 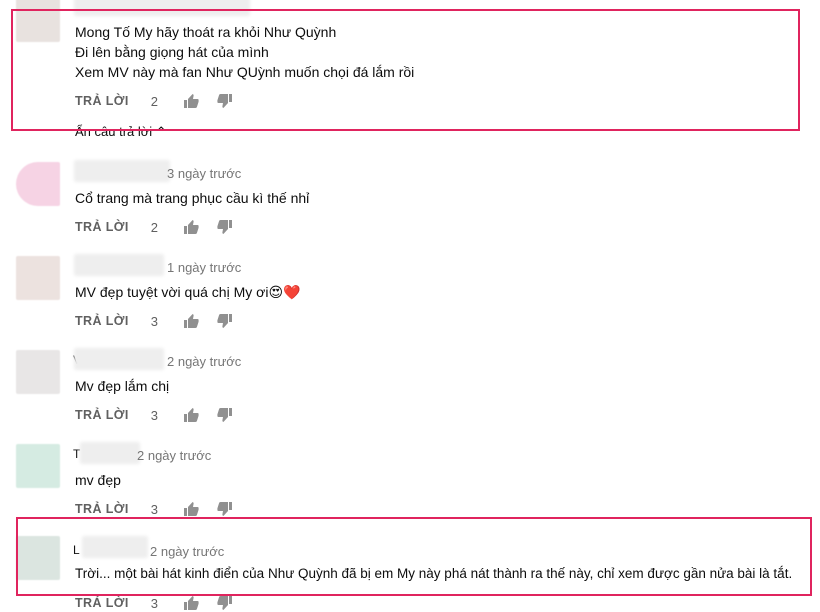 What do you see at coordinates (98, 480) in the screenshot?
I see `comment-text: mv đẹp` at bounding box center [98, 480].